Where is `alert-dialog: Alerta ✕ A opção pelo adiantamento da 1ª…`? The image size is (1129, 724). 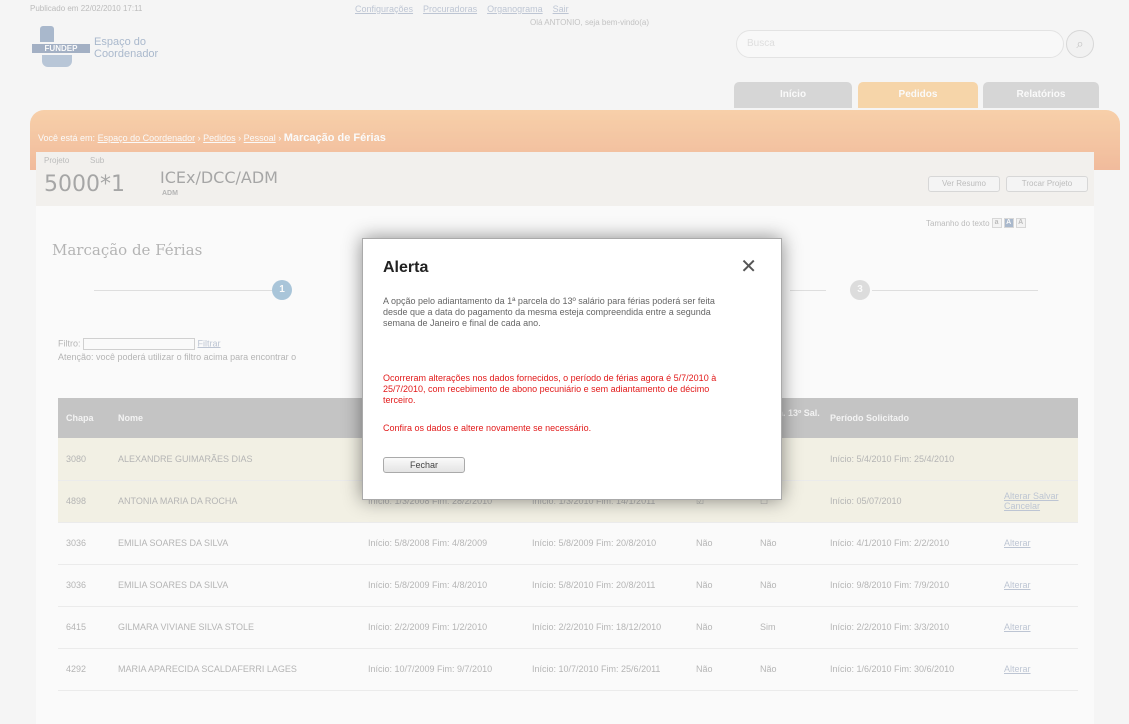
alert-dialog: Alerta ✕ A opção pelo adiantamento da 1ª… is located at coordinates (572, 369).